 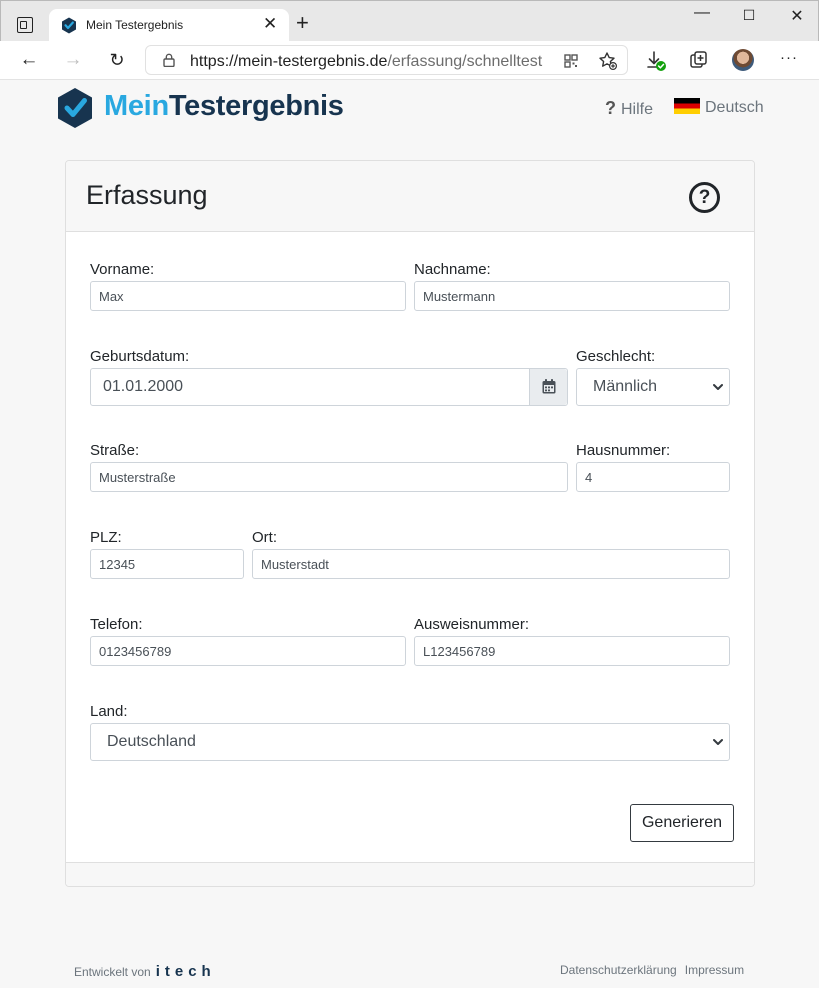 I want to click on developer-credit: Entwickelt von itech, so click(x=145, y=971).